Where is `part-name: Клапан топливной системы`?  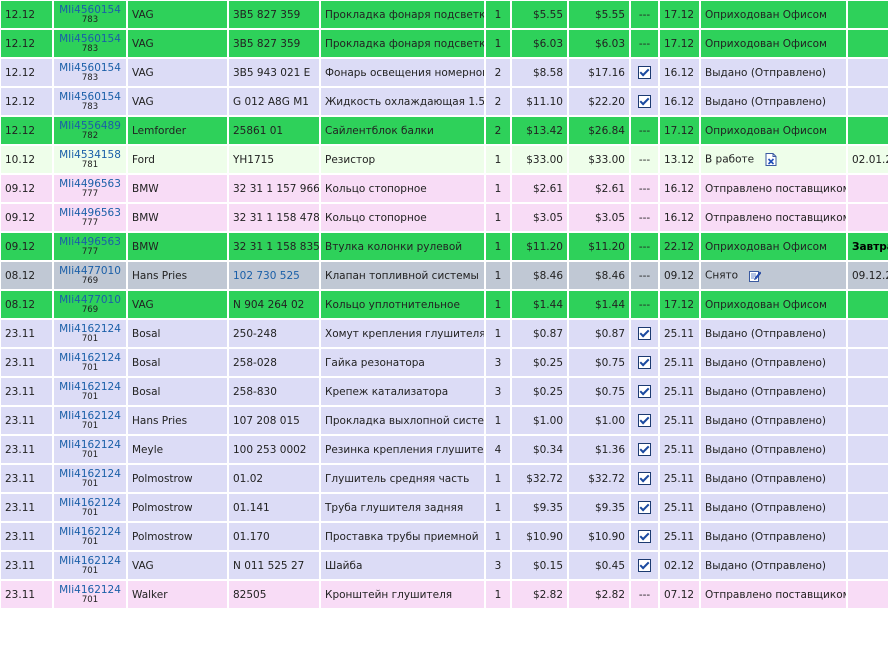 part-name: Клапан топливной системы is located at coordinates (402, 275).